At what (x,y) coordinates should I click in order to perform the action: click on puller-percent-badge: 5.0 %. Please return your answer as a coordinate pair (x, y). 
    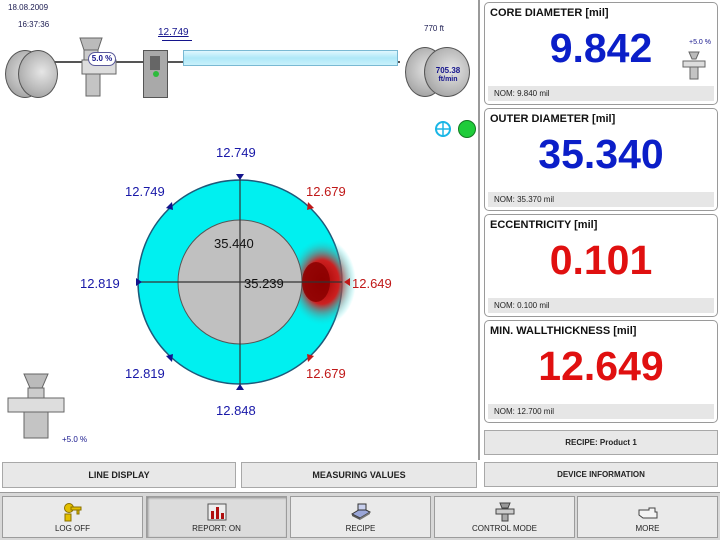
    Looking at the image, I should click on (102, 59).